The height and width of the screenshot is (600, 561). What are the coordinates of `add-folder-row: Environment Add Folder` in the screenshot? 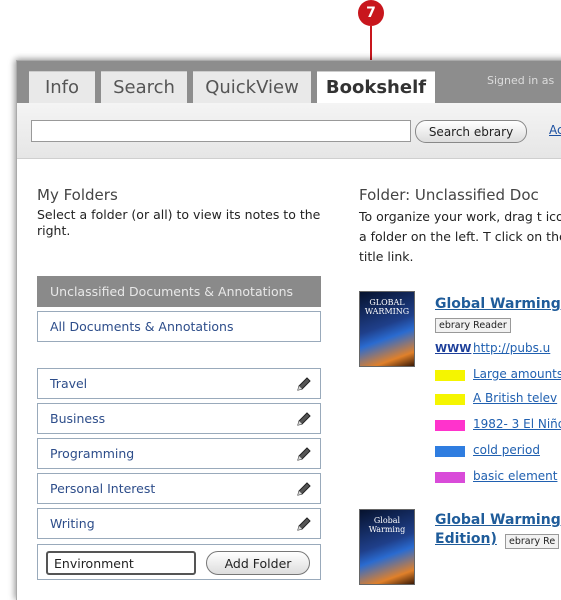 It's located at (179, 562).